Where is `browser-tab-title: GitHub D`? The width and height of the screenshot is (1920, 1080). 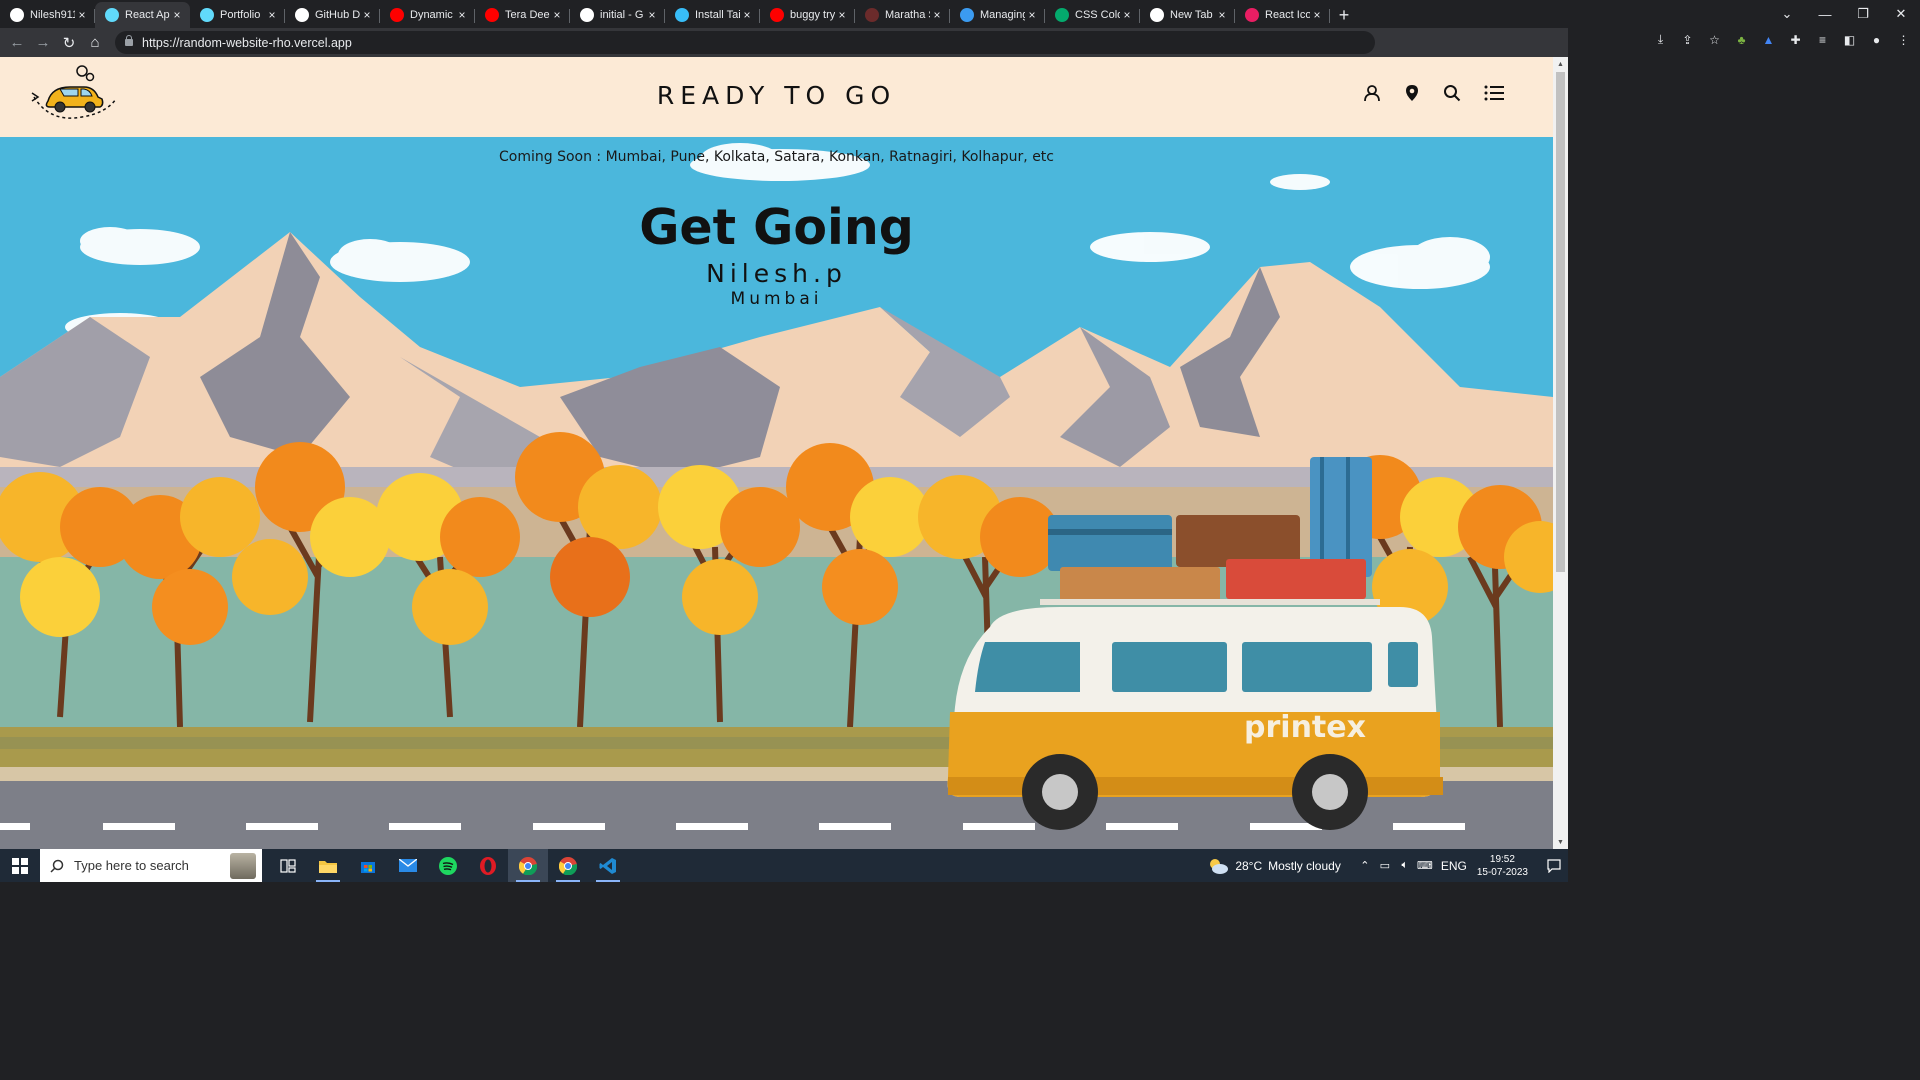 browser-tab-title: GitHub D is located at coordinates (337, 15).